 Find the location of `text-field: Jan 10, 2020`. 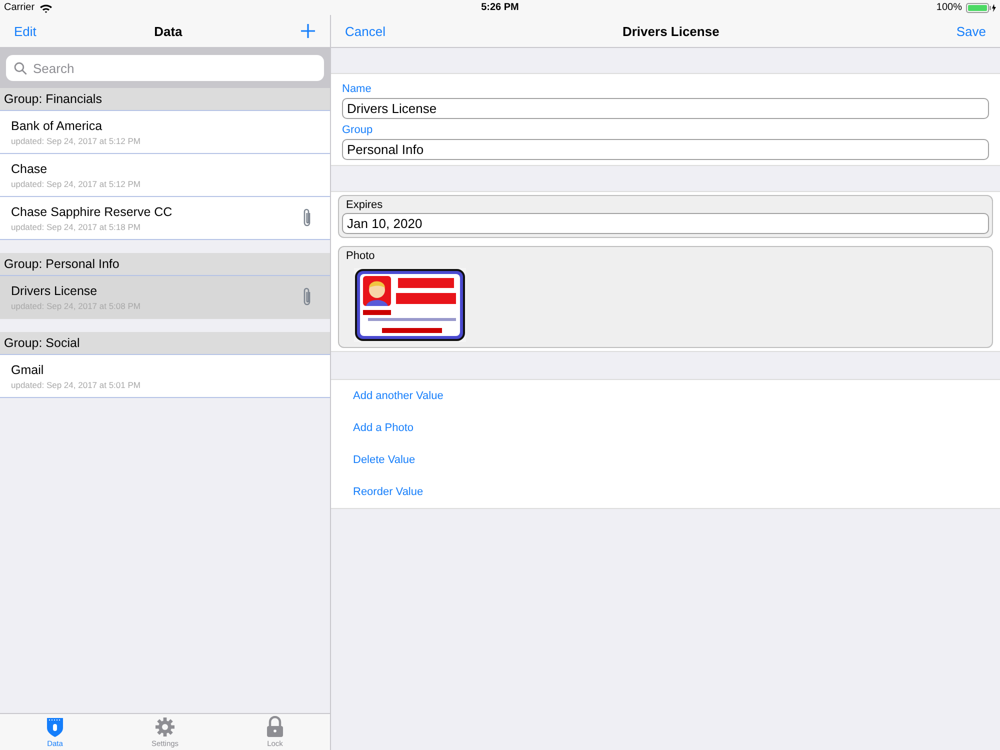

text-field: Jan 10, 2020 is located at coordinates (665, 223).